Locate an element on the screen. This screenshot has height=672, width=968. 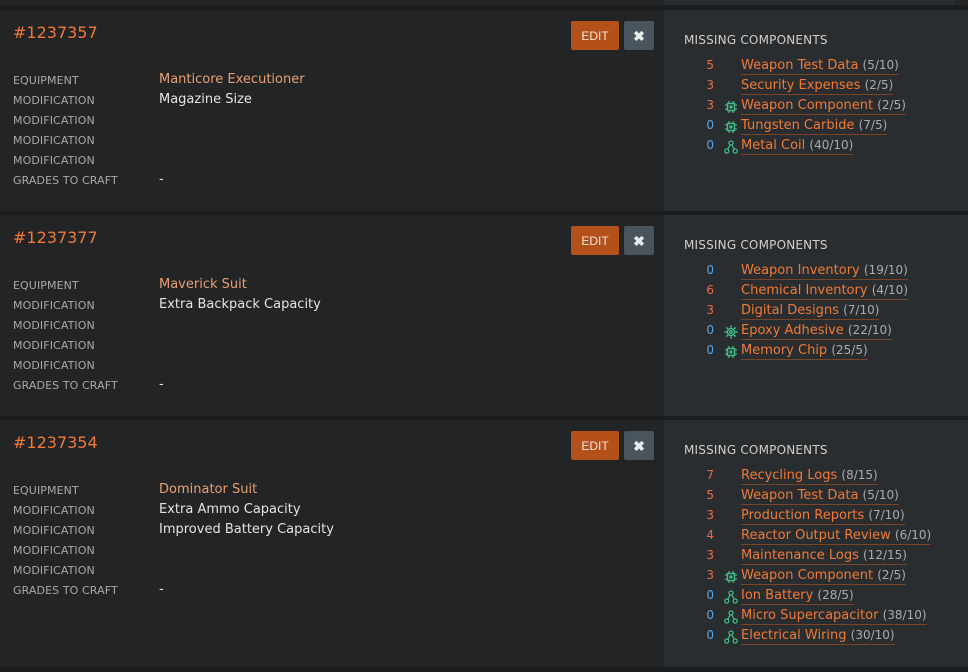
equipment-name: Dominator Suit is located at coordinates (208, 489).